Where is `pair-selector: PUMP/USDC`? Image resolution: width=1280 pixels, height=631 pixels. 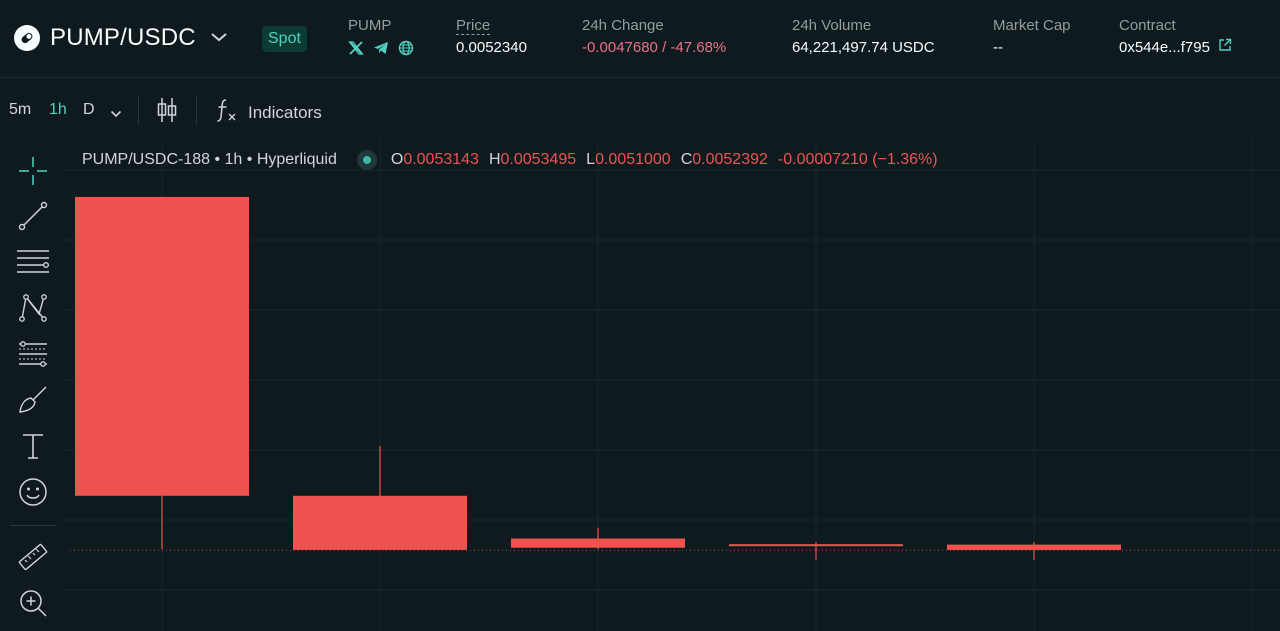 pair-selector: PUMP/USDC is located at coordinates (121, 38).